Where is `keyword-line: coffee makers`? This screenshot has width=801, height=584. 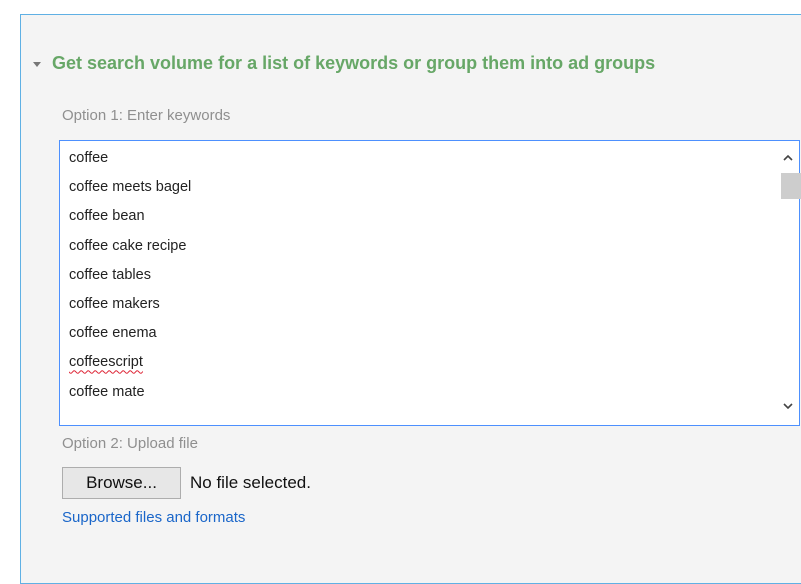
keyword-line: coffee makers is located at coordinates (114, 303).